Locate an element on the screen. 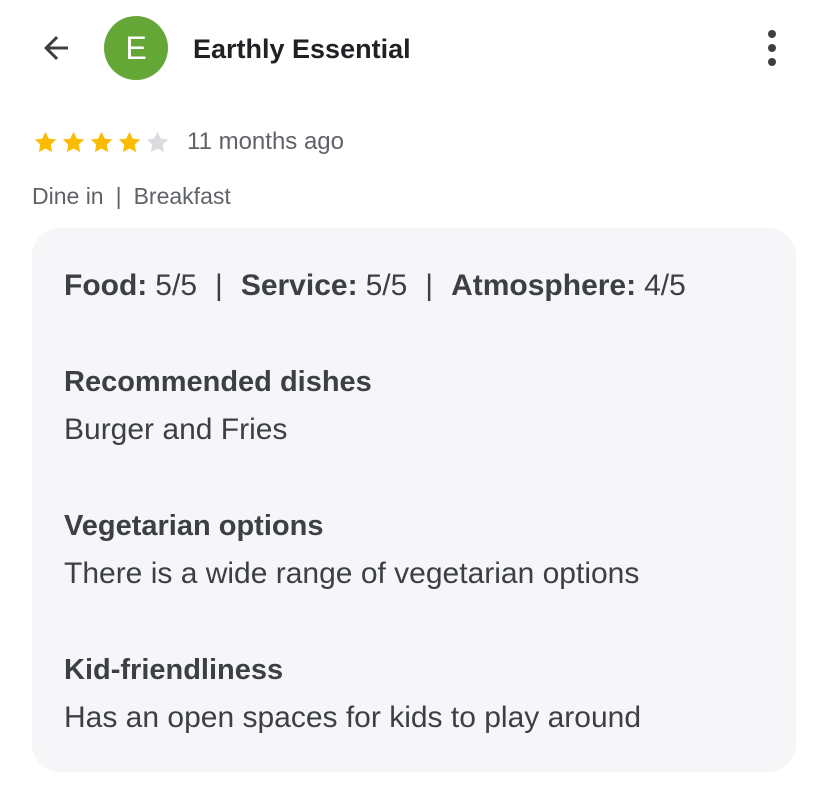 The width and height of the screenshot is (828, 798). service-type: Dine in is located at coordinates (68, 196).